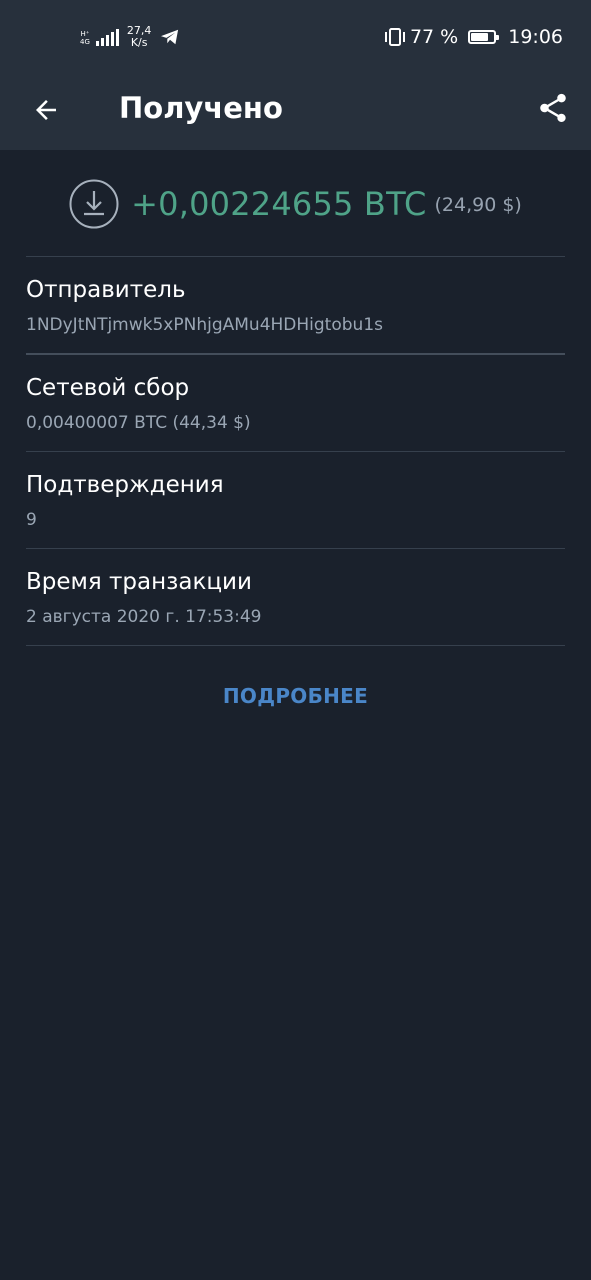 The image size is (591, 1280). I want to click on battery-icon, so click(484, 37).